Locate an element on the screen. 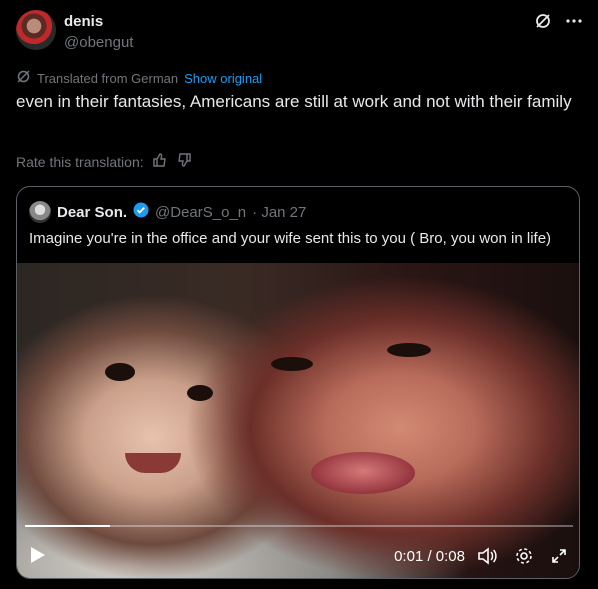  rate-translation-row: Rate this translation: is located at coordinates (104, 161).